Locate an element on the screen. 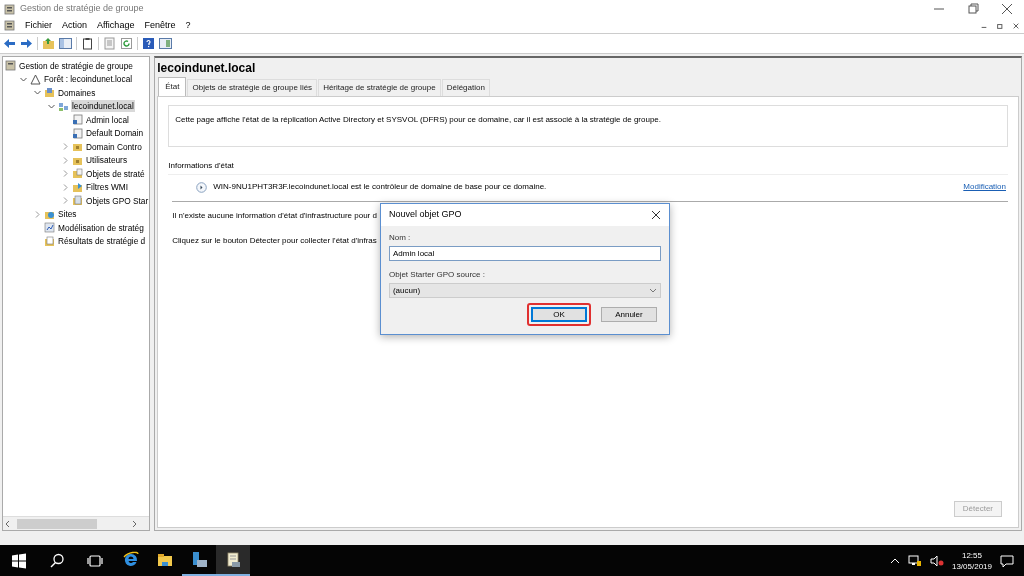 The height and width of the screenshot is (576, 1024). network-icon is located at coordinates (914, 560).